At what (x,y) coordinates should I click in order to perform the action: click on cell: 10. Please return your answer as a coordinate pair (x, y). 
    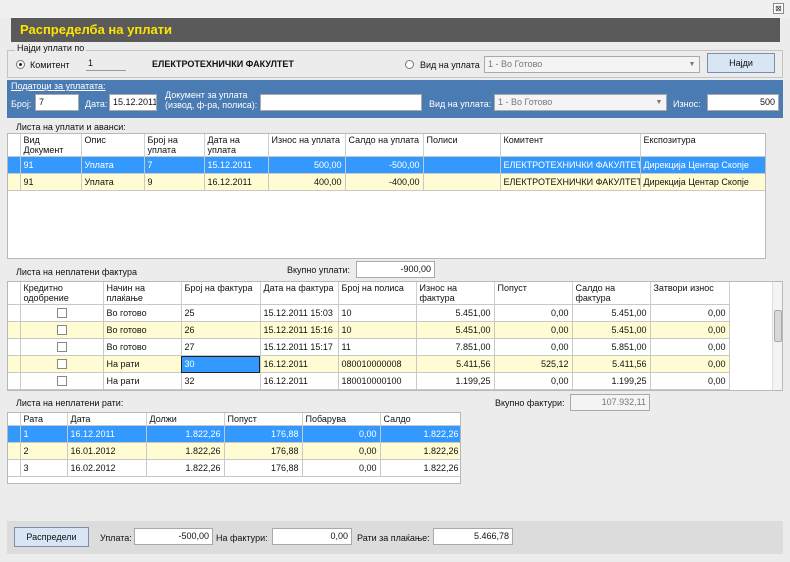
    Looking at the image, I should click on (377, 313).